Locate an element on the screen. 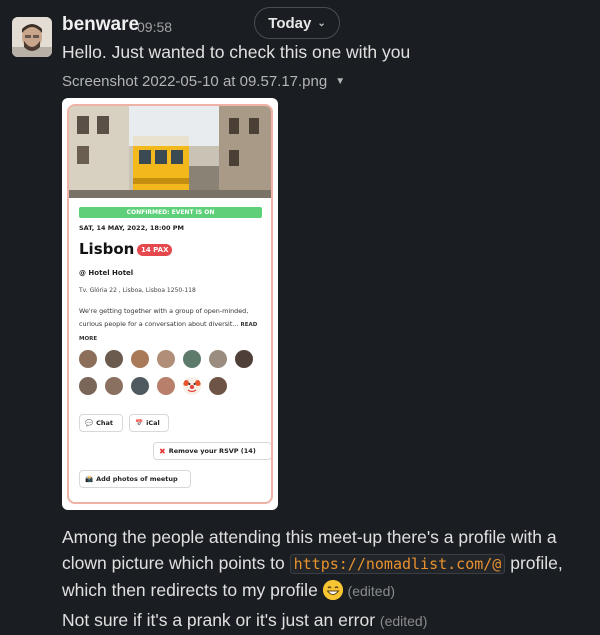 This screenshot has width=600, height=635. camera-icon: 📸 is located at coordinates (89, 479).